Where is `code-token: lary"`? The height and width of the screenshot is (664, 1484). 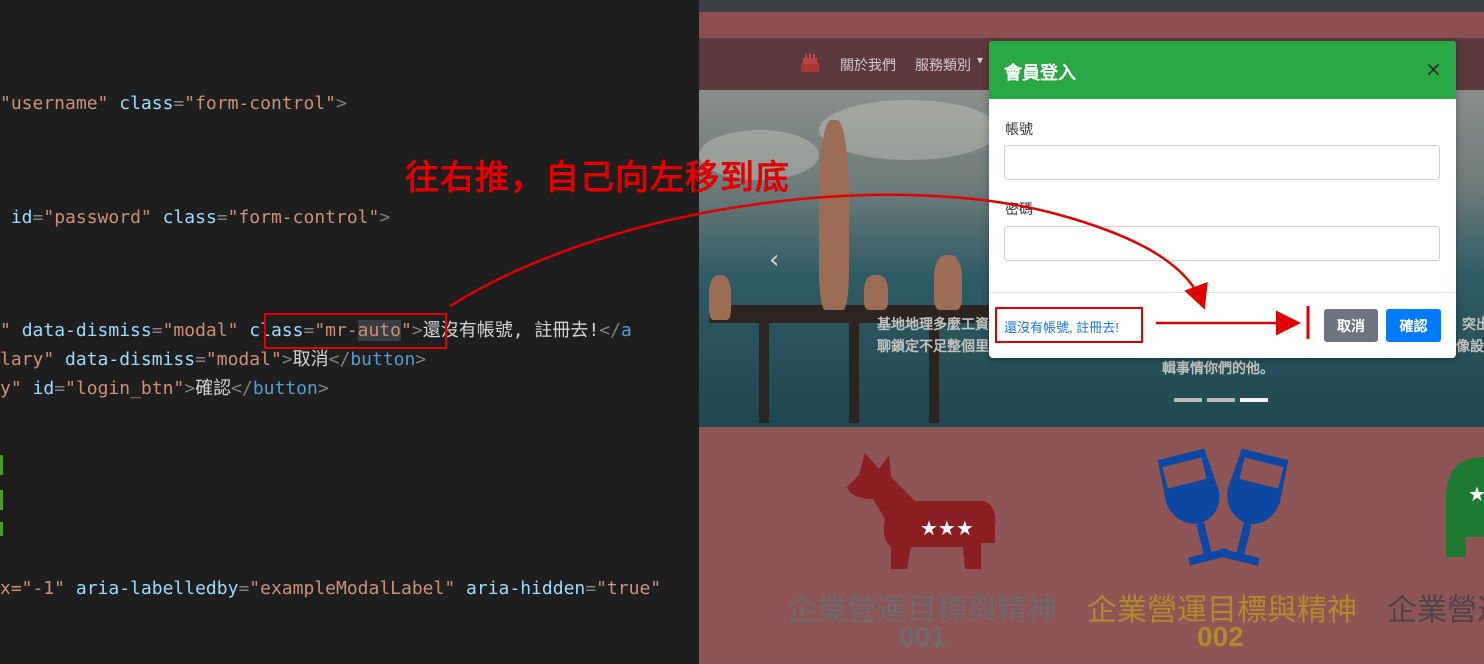
code-token: lary" is located at coordinates (27, 359).